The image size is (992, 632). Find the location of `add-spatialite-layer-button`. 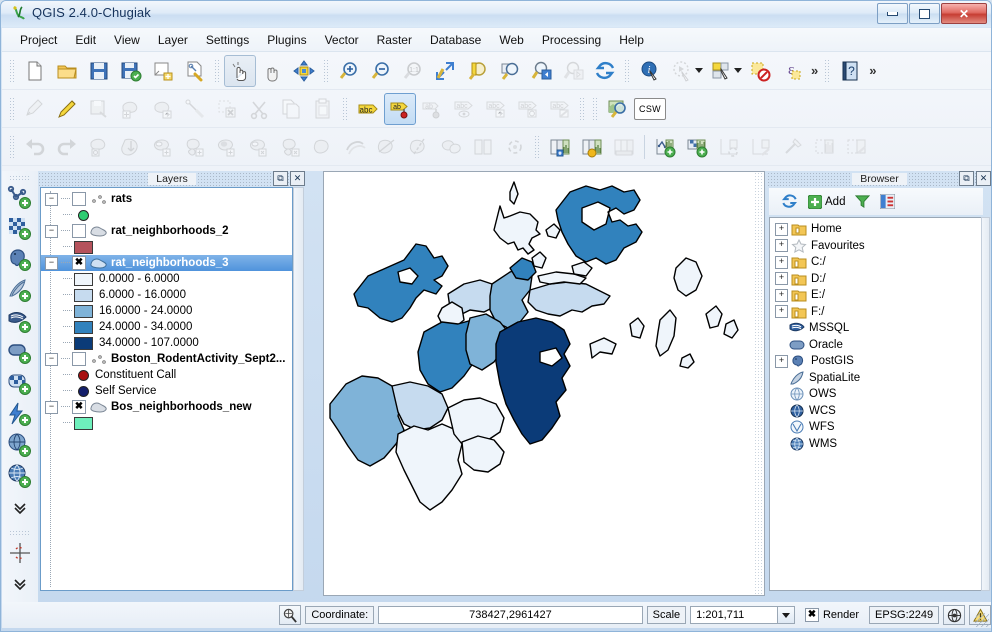

add-spatialite-layer-button is located at coordinates (20, 291).